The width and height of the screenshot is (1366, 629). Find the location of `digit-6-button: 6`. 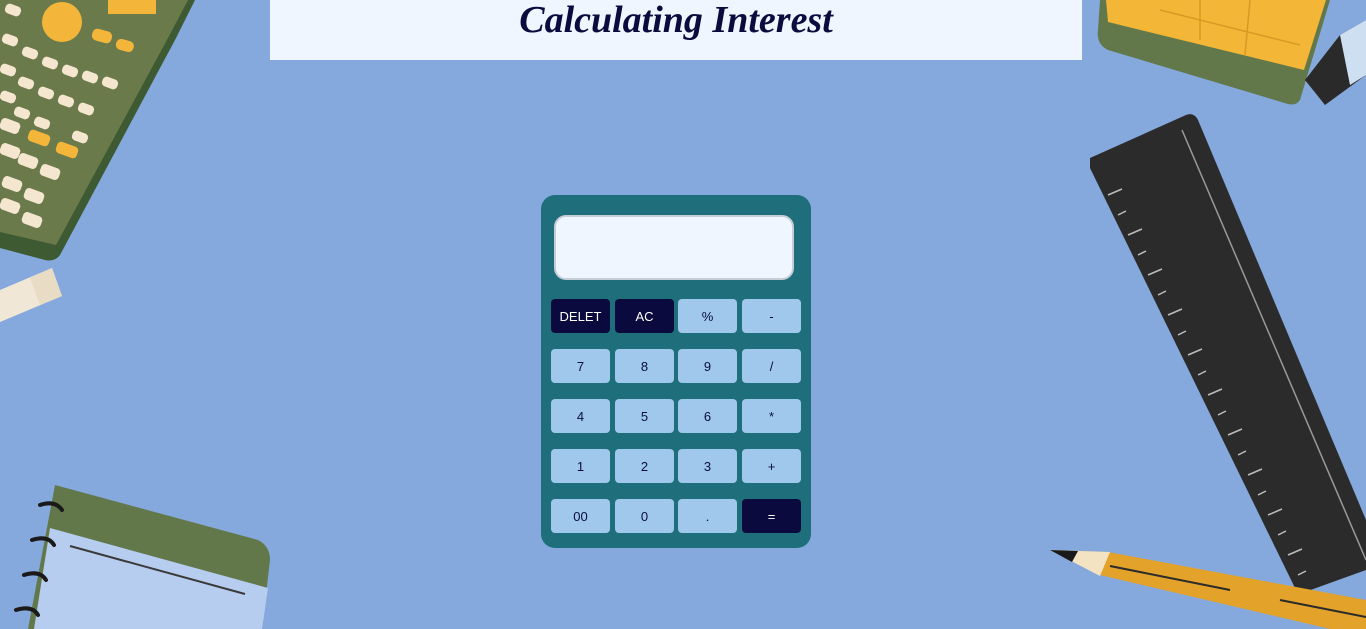

digit-6-button: 6 is located at coordinates (707, 416).